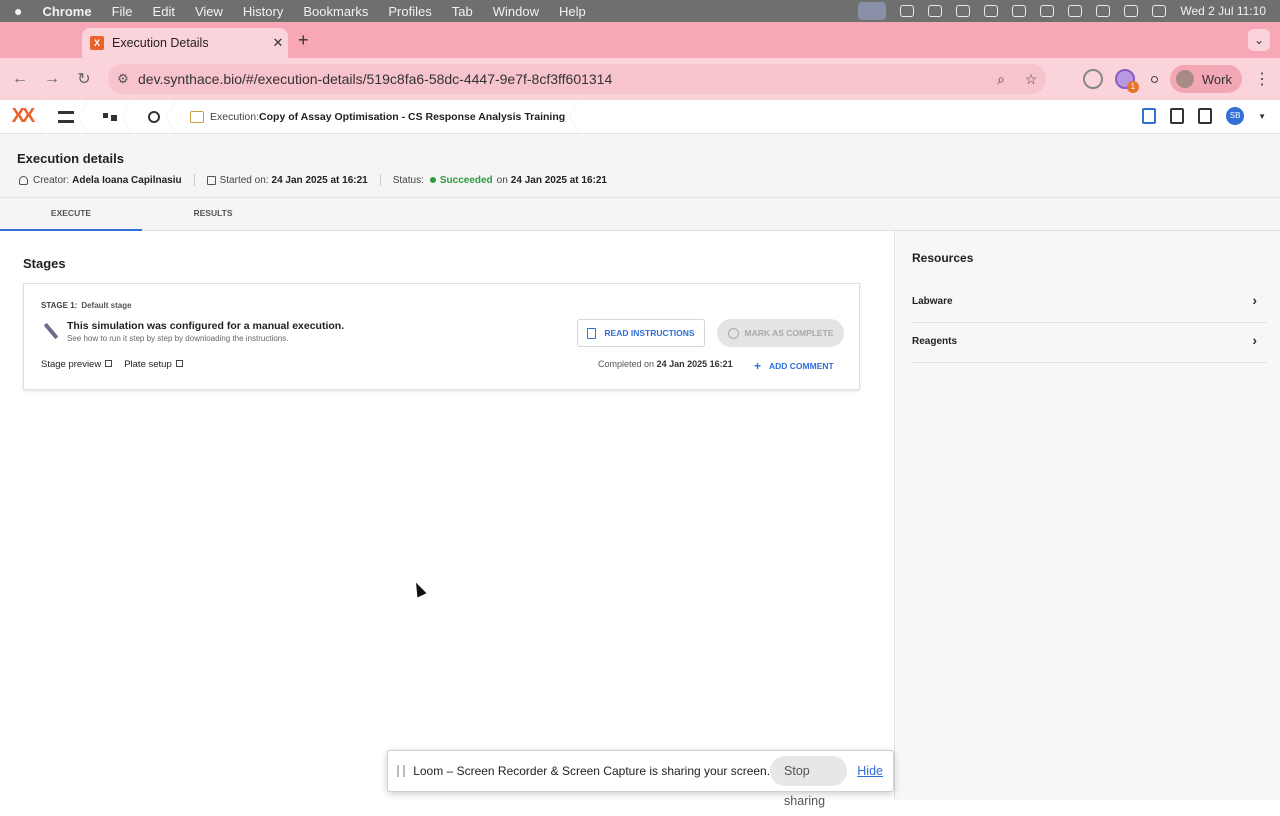 This screenshot has width=1280, height=816. What do you see at coordinates (466, 180) in the screenshot?
I see `status-badge: Succeeded` at bounding box center [466, 180].